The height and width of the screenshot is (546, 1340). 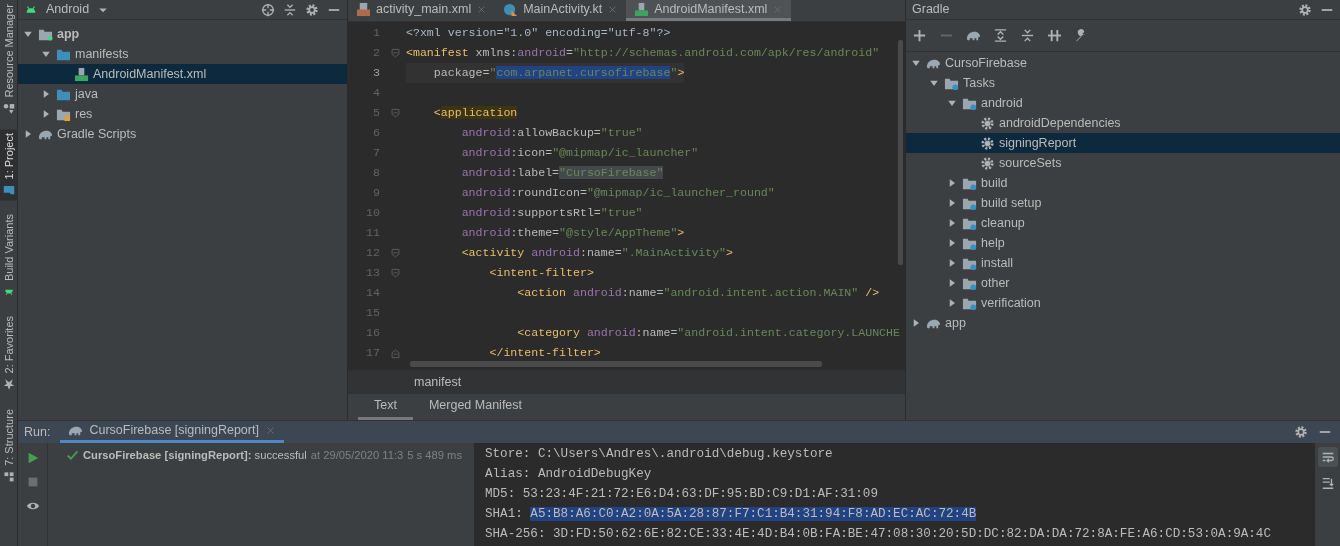 I want to click on code-line: android:icon="@mipmap/ic_launcher", so click(x=579, y=153).